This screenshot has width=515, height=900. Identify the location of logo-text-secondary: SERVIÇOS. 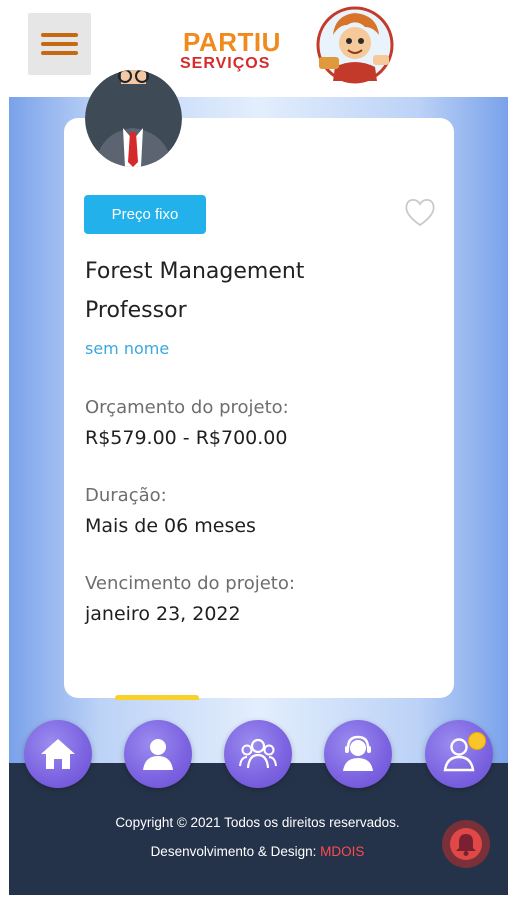
(225, 63).